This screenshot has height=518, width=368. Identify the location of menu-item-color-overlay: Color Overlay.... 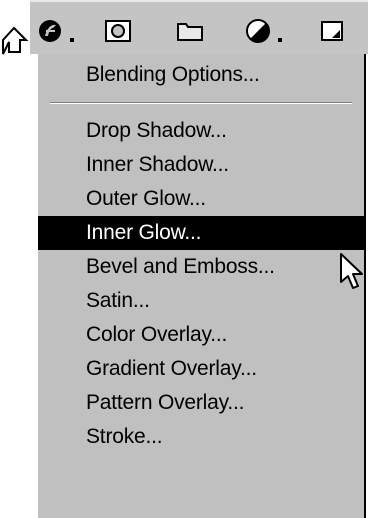
(201, 335).